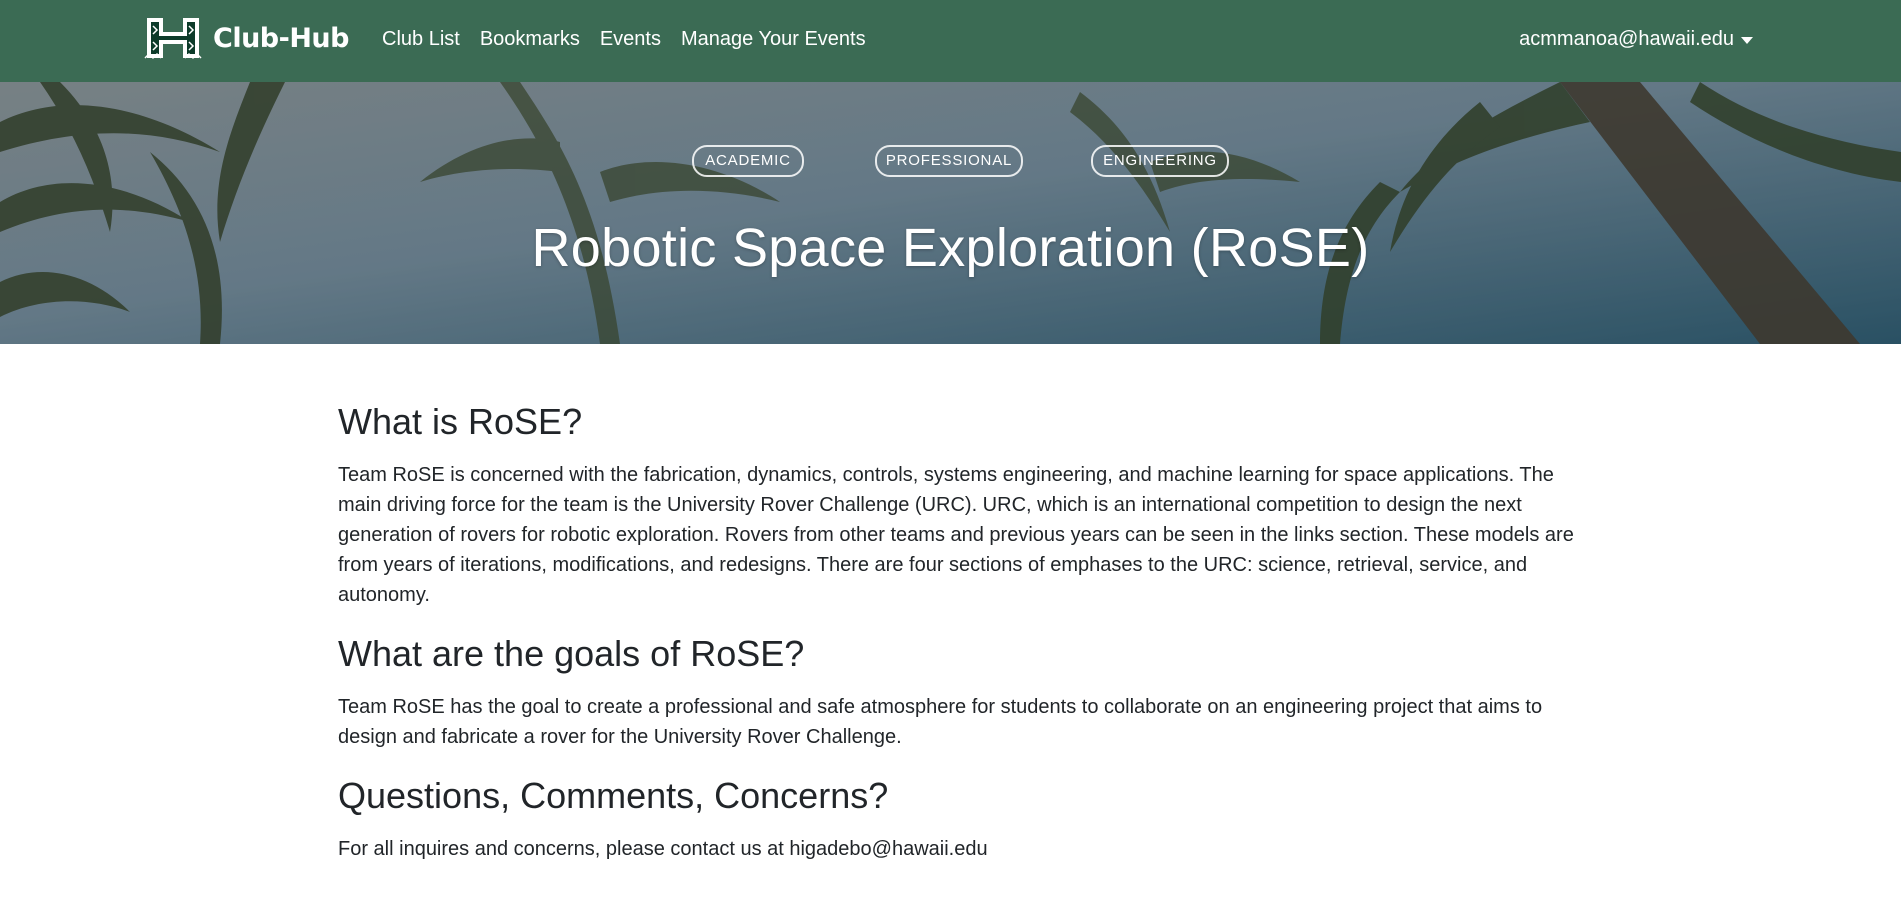 Image resolution: width=1901 pixels, height=898 pixels. What do you see at coordinates (613, 795) in the screenshot?
I see `section-heading-contact: Questions, Comments, Concerns?` at bounding box center [613, 795].